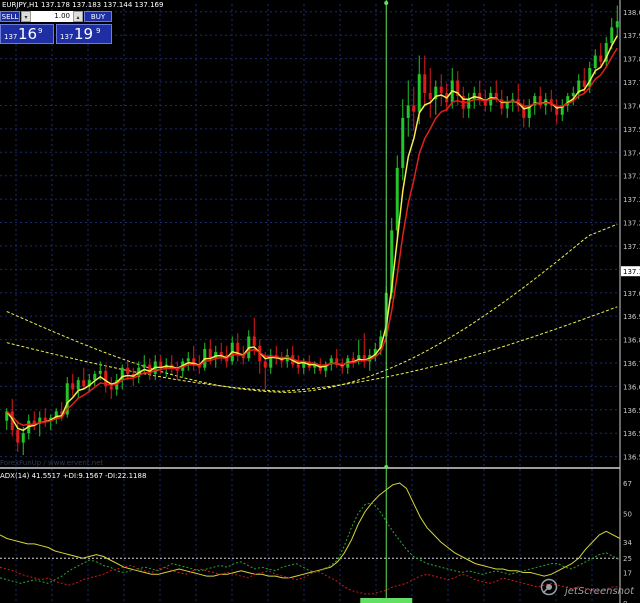  I want to click on ask-price-quote: 137 19 9, so click(84, 34).